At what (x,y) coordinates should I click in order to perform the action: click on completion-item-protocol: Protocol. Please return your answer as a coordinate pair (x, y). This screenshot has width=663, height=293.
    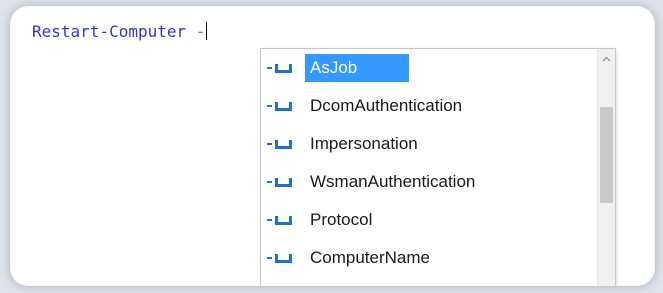
    Looking at the image, I should click on (429, 220).